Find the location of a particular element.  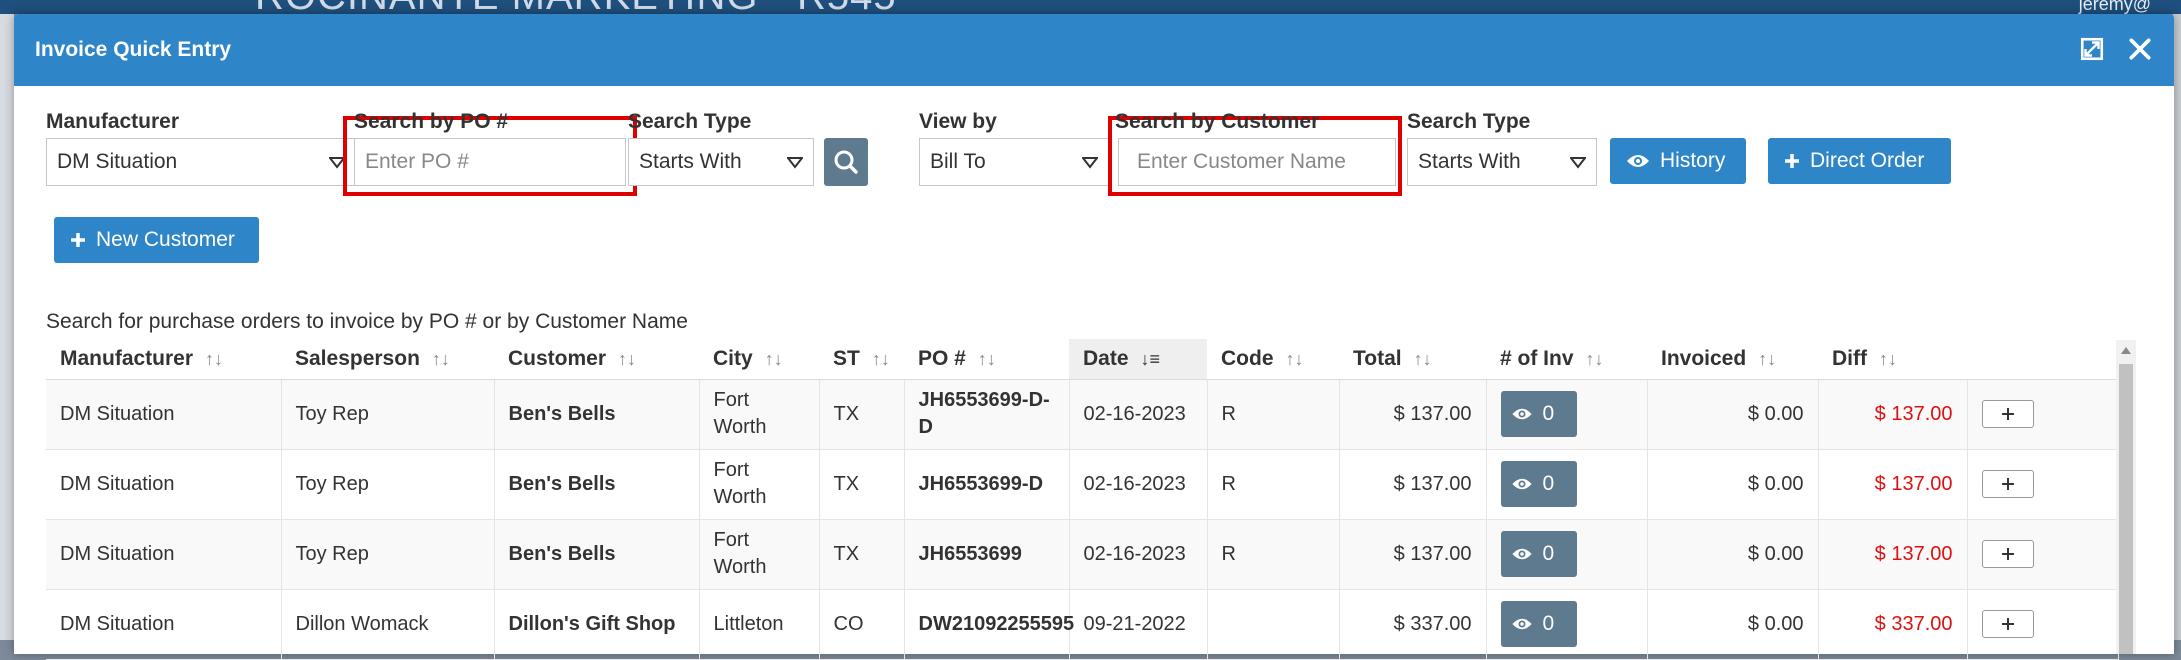

column-header-diff: Diff ↑↓ is located at coordinates (1892, 359).